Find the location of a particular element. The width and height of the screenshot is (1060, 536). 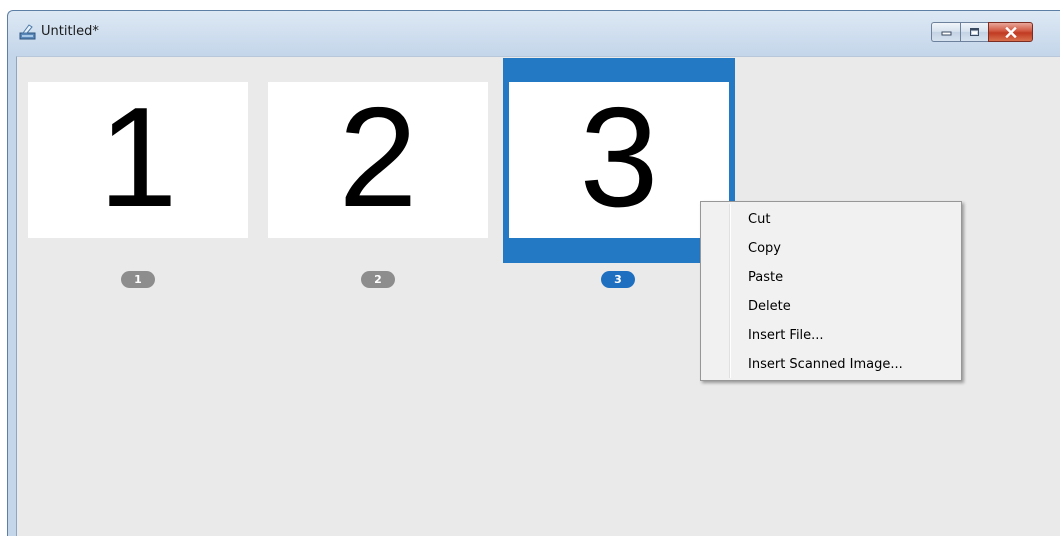

page-thumbnail-2: 2 is located at coordinates (378, 160).